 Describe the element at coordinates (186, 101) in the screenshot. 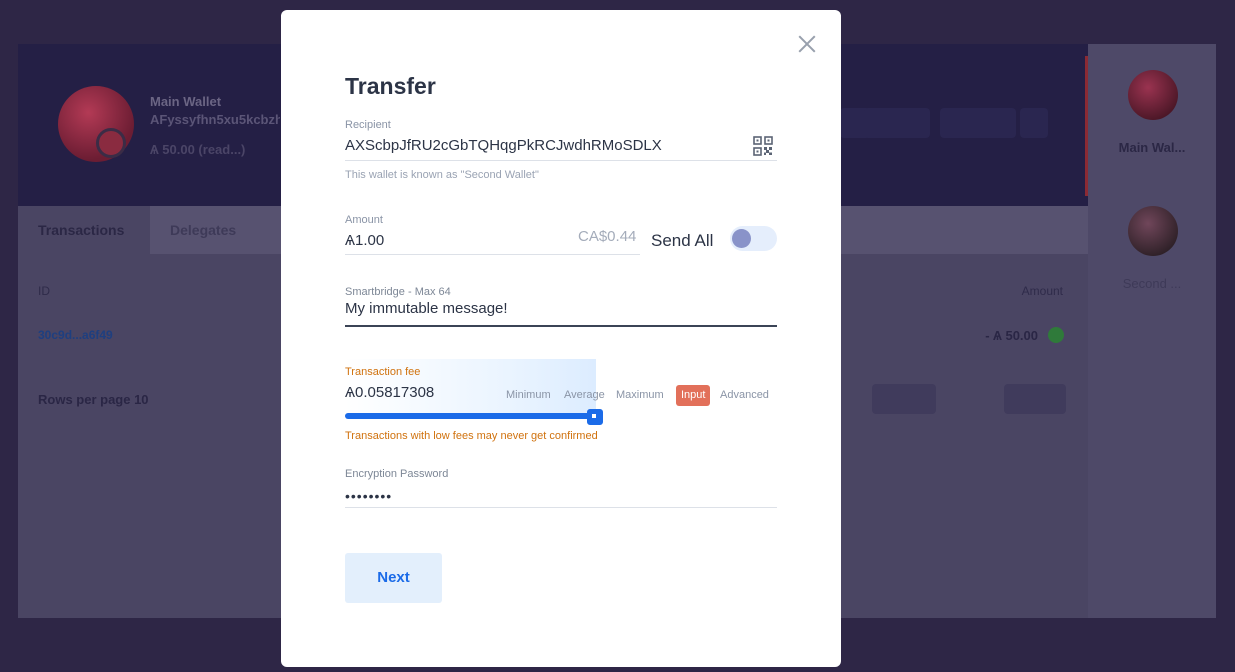

I see `wallet-name: Main Wallet` at that location.